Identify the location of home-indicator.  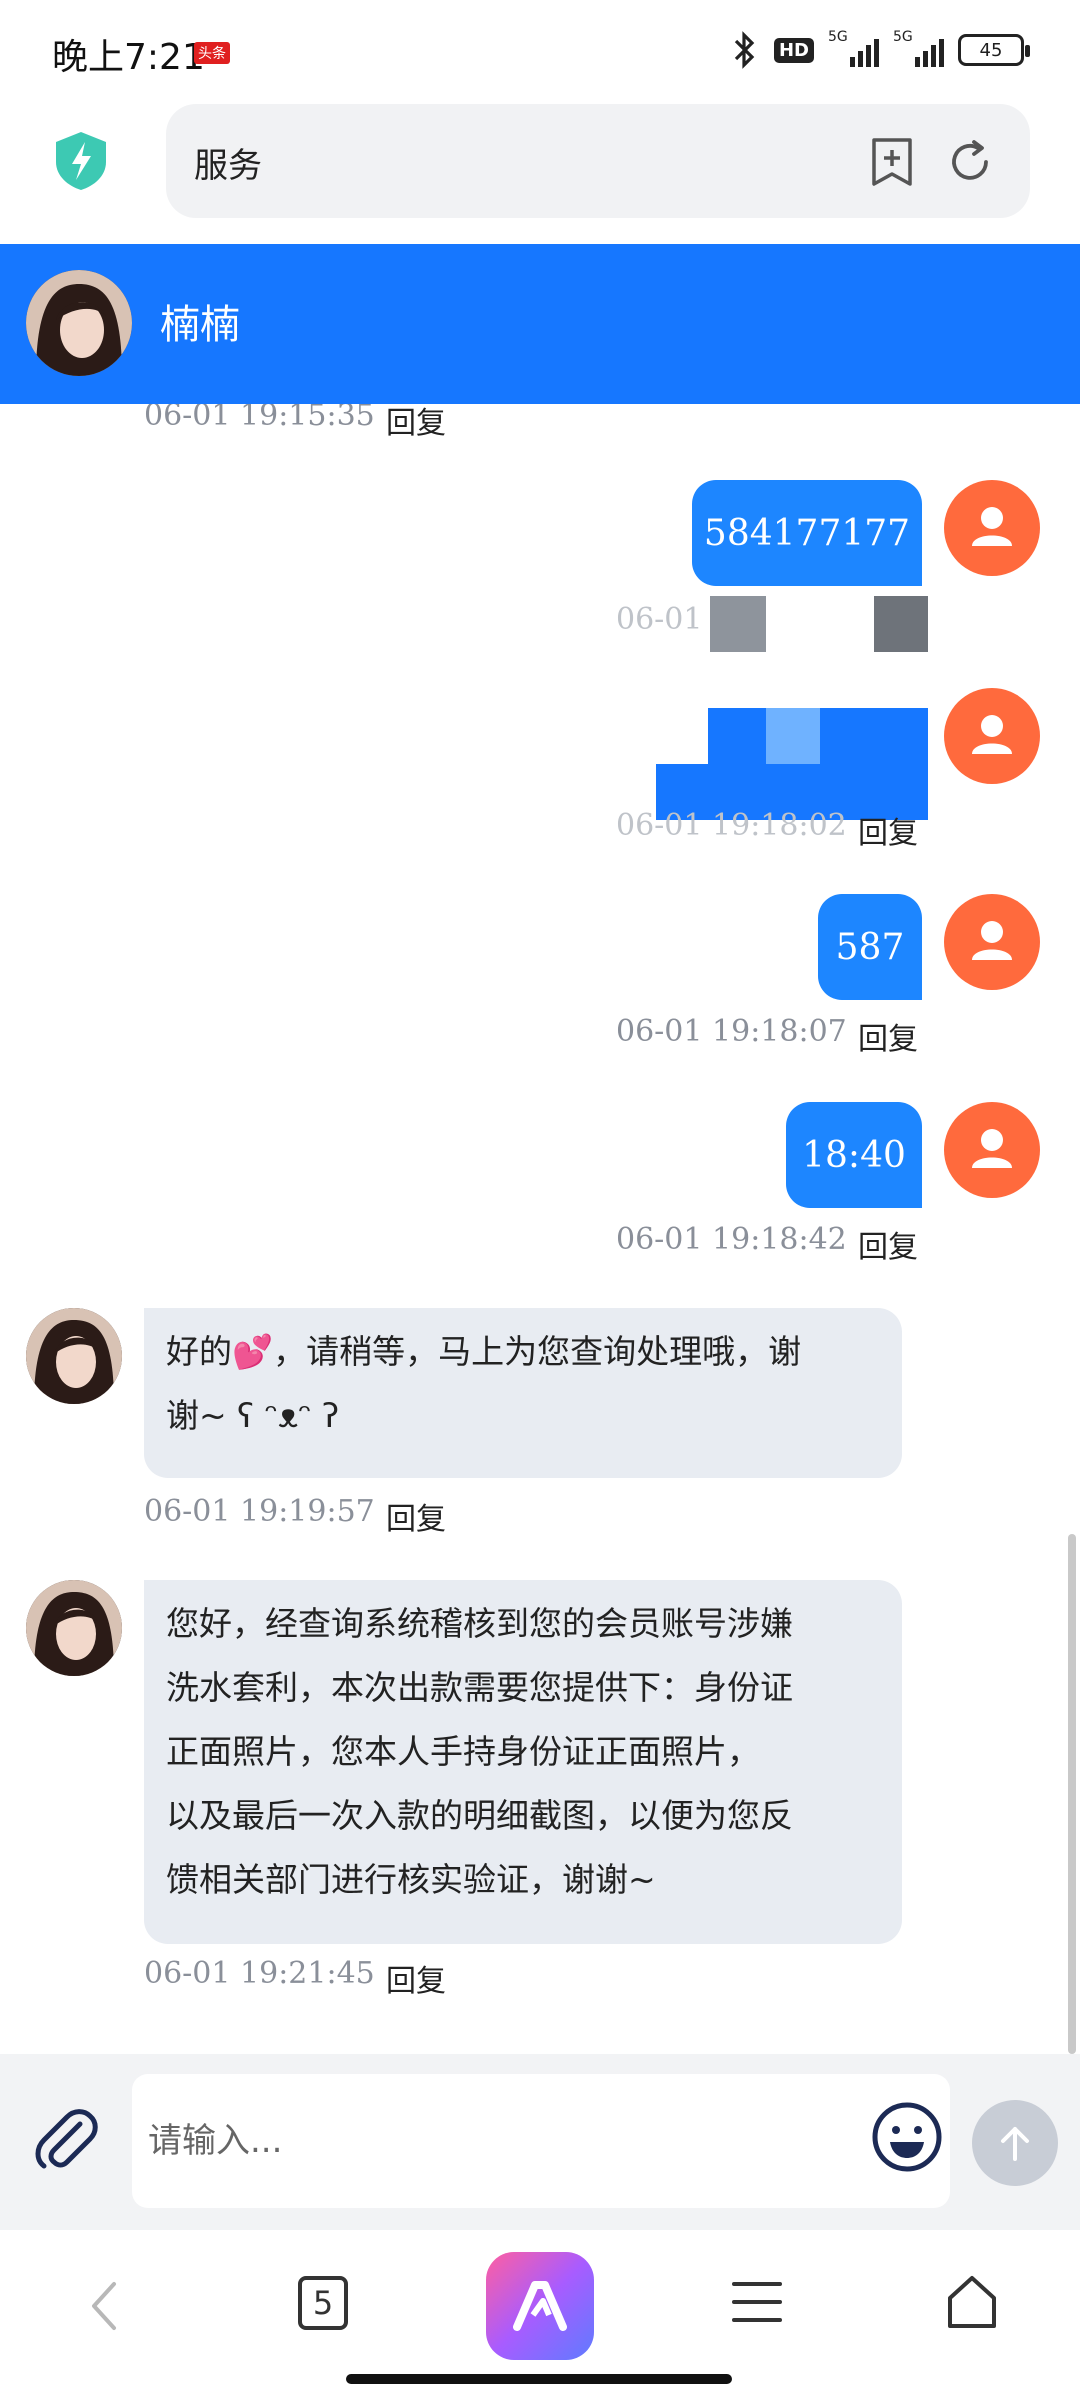
(539, 2379).